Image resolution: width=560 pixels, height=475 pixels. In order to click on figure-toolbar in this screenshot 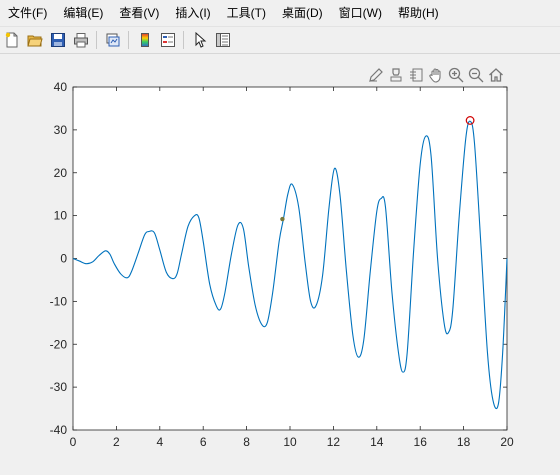, I will do `click(280, 40)`.